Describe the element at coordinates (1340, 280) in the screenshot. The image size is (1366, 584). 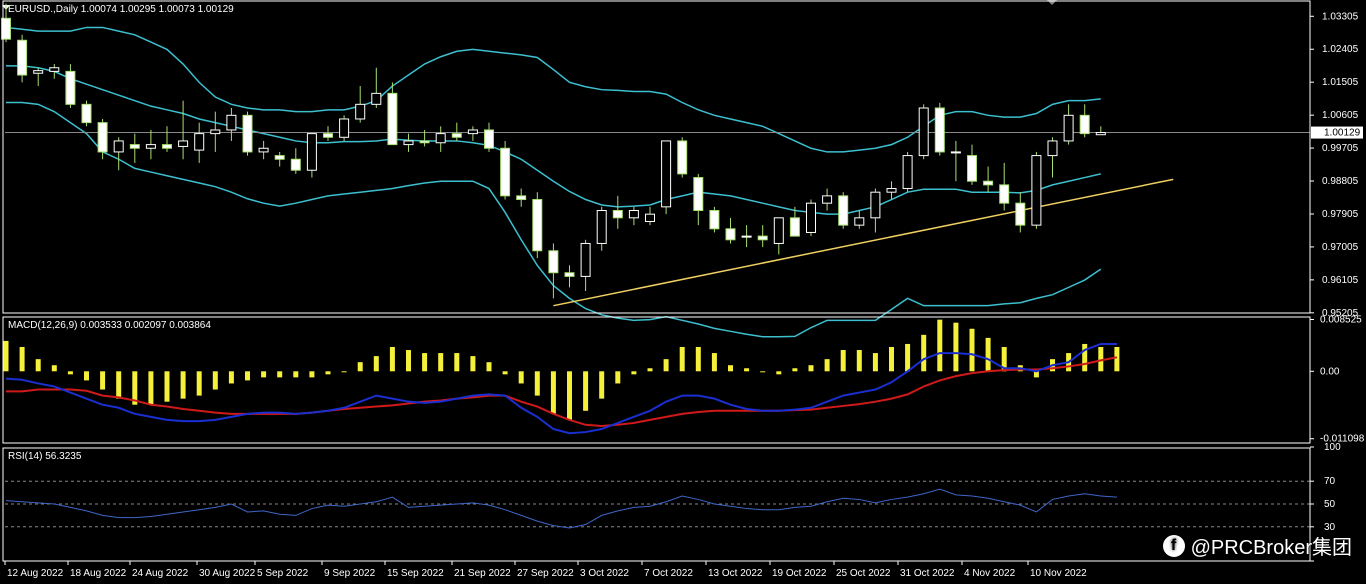
I see `price-axis-label: 0.96105` at that location.